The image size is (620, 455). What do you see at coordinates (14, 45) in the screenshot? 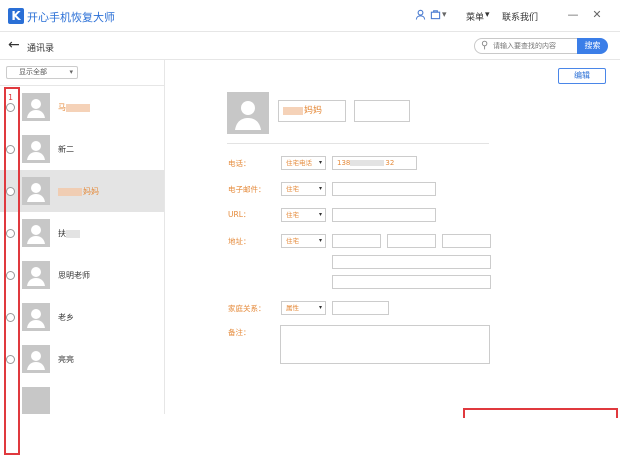
I see `back-arrow-icon: ←` at bounding box center [14, 45].